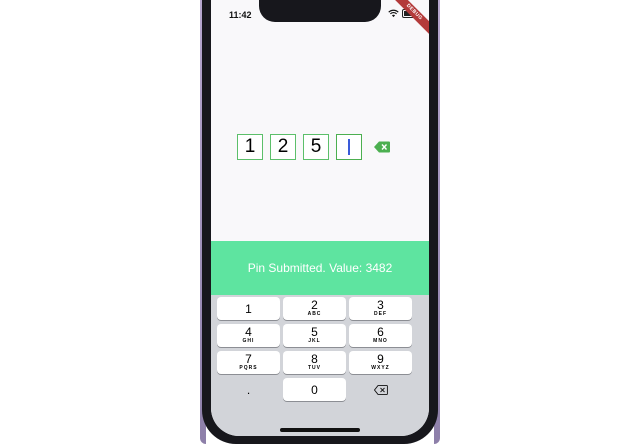 Image resolution: width=640 pixels, height=444 pixels. I want to click on snackbar-message: Pin Submitted. Value: 3482, so click(320, 268).